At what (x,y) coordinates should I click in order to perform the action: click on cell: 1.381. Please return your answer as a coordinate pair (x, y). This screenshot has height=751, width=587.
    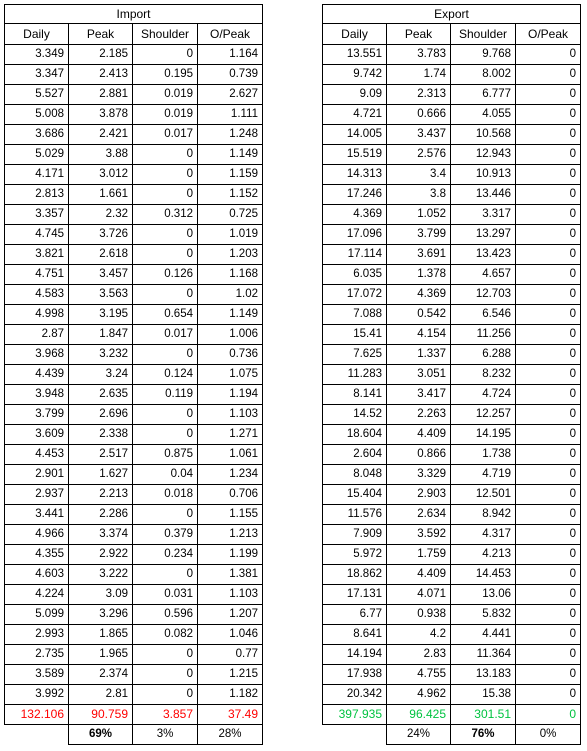
    Looking at the image, I should click on (230, 574).